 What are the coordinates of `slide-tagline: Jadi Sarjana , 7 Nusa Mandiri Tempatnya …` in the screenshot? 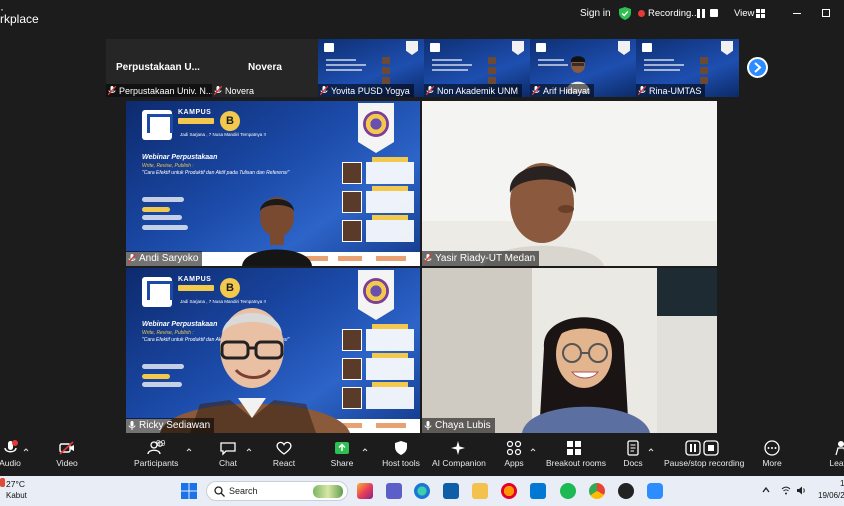 It's located at (223, 134).